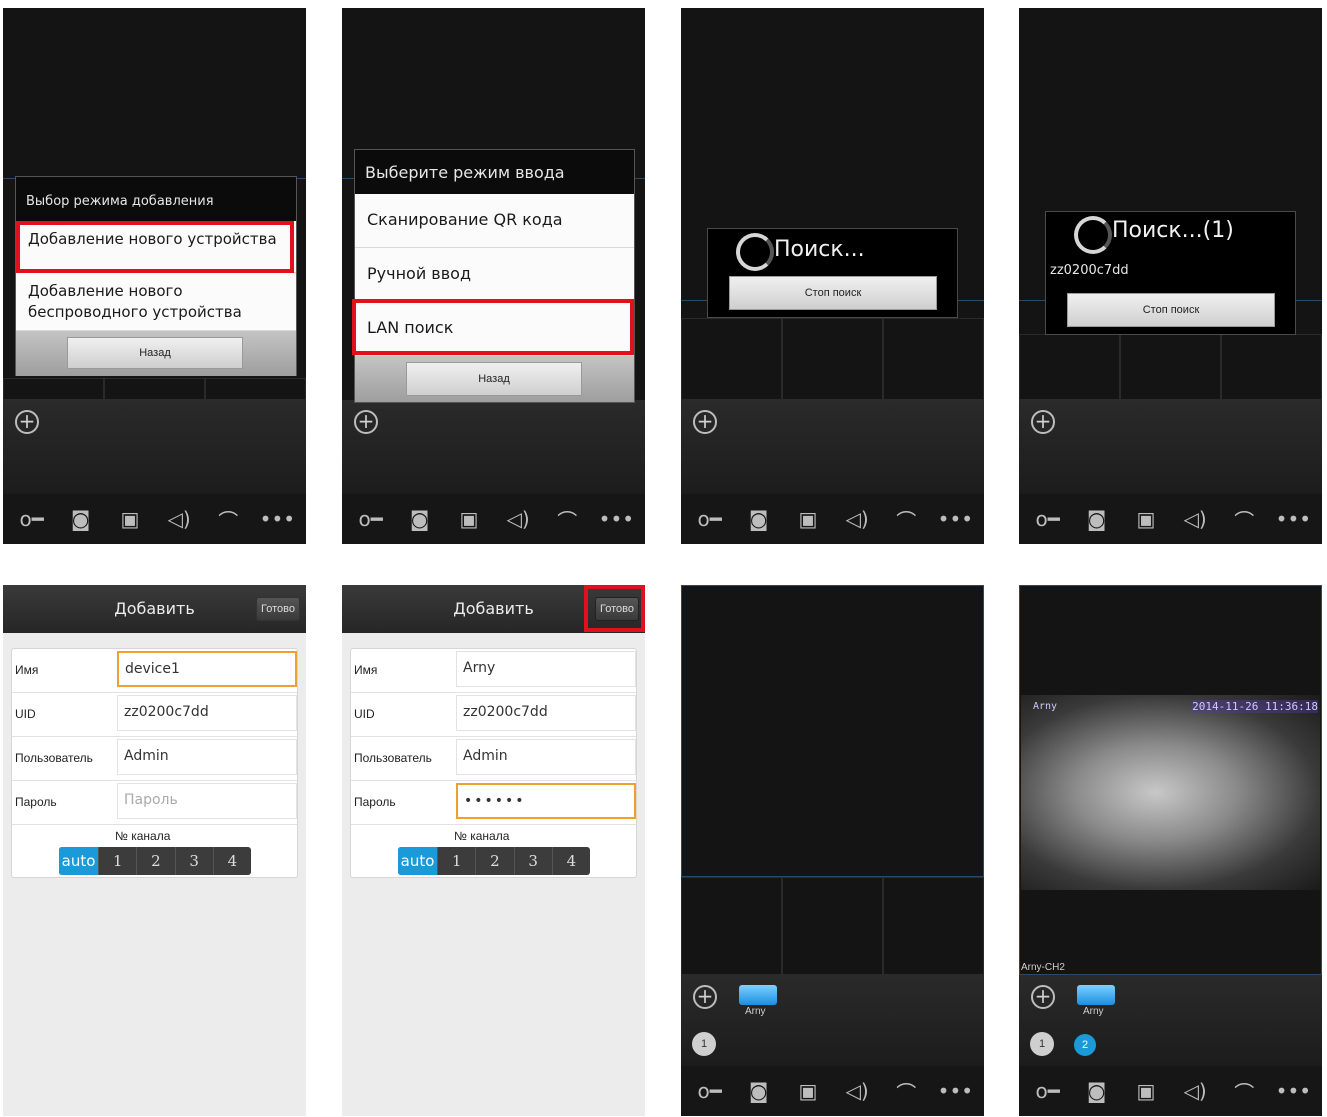 This screenshot has width=1327, height=1117. I want to click on found-device-uid: zz0200c7dd, so click(1089, 270).